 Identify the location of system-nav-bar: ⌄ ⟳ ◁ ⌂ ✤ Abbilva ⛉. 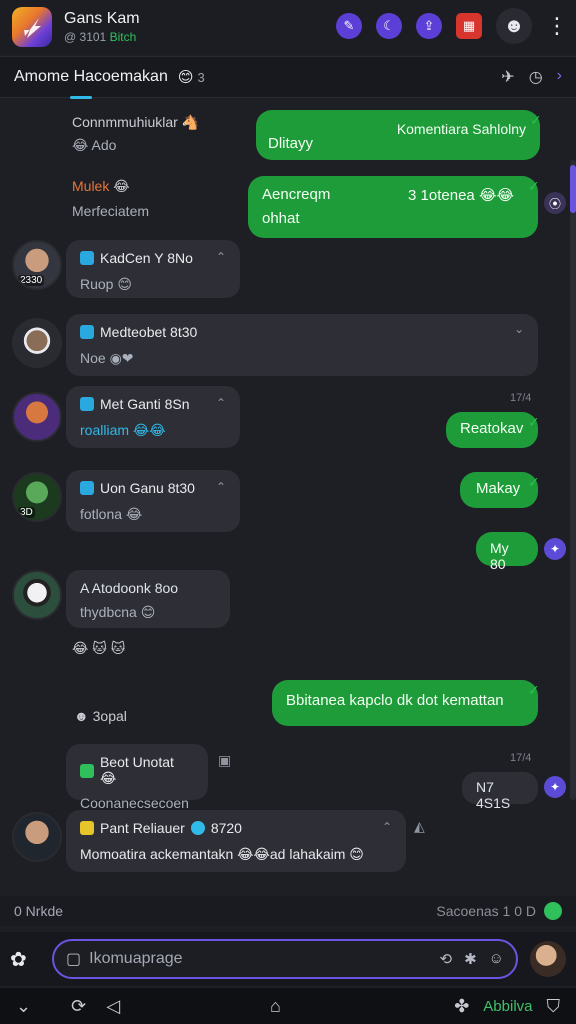
(288, 1006).